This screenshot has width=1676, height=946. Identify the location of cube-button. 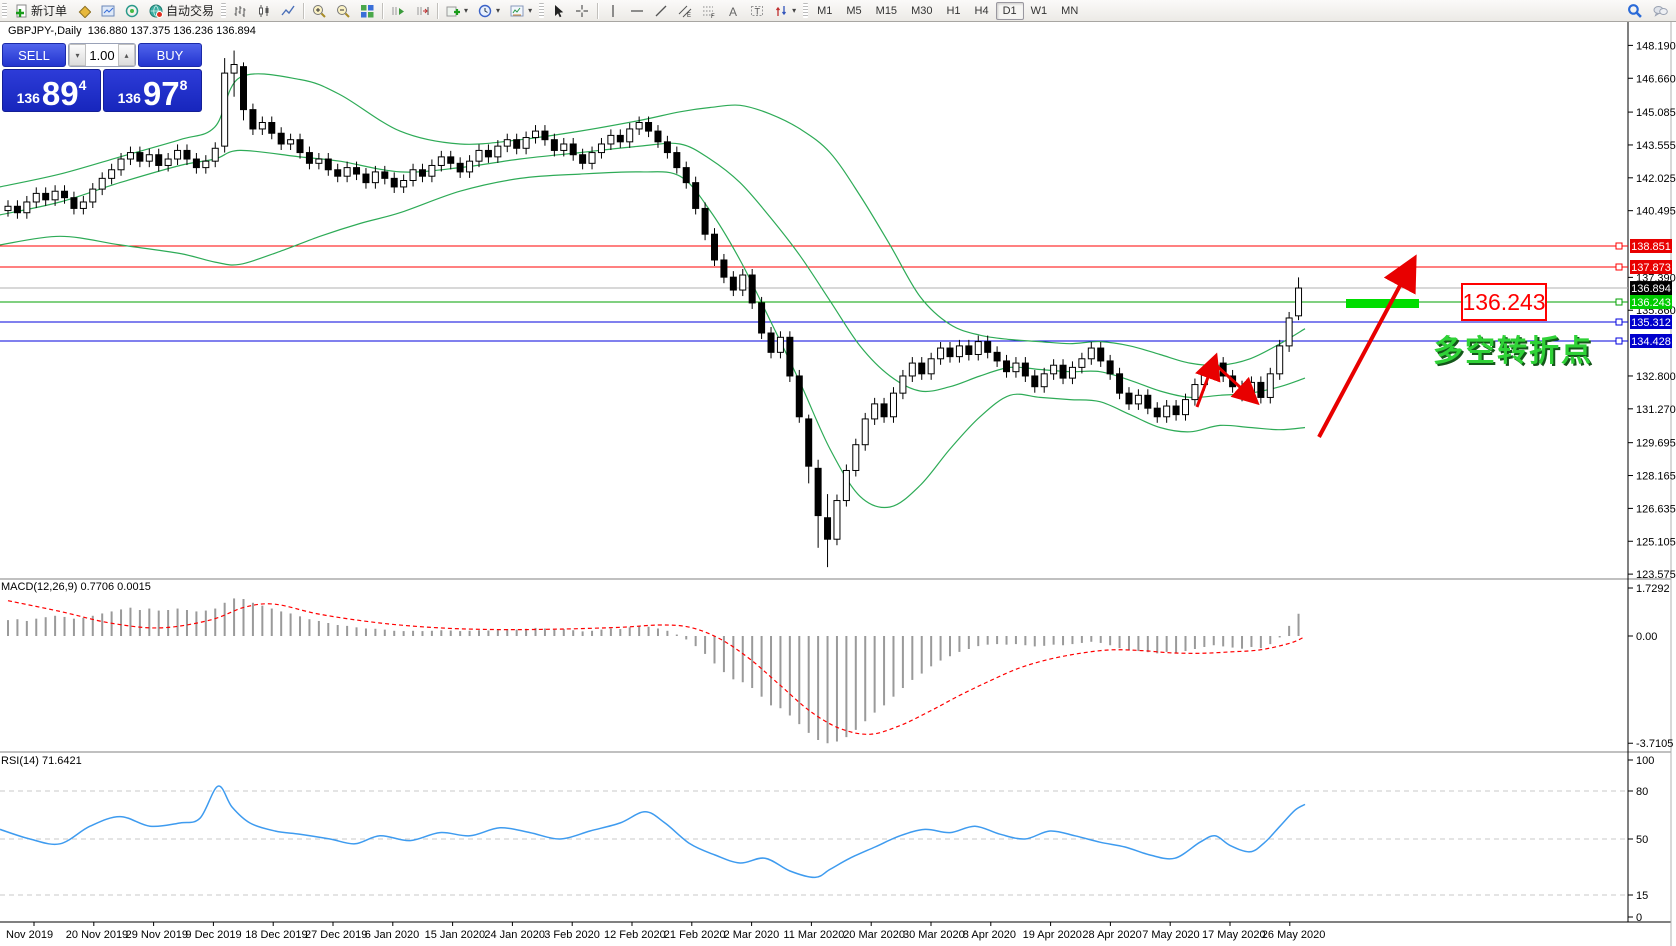
(84, 11).